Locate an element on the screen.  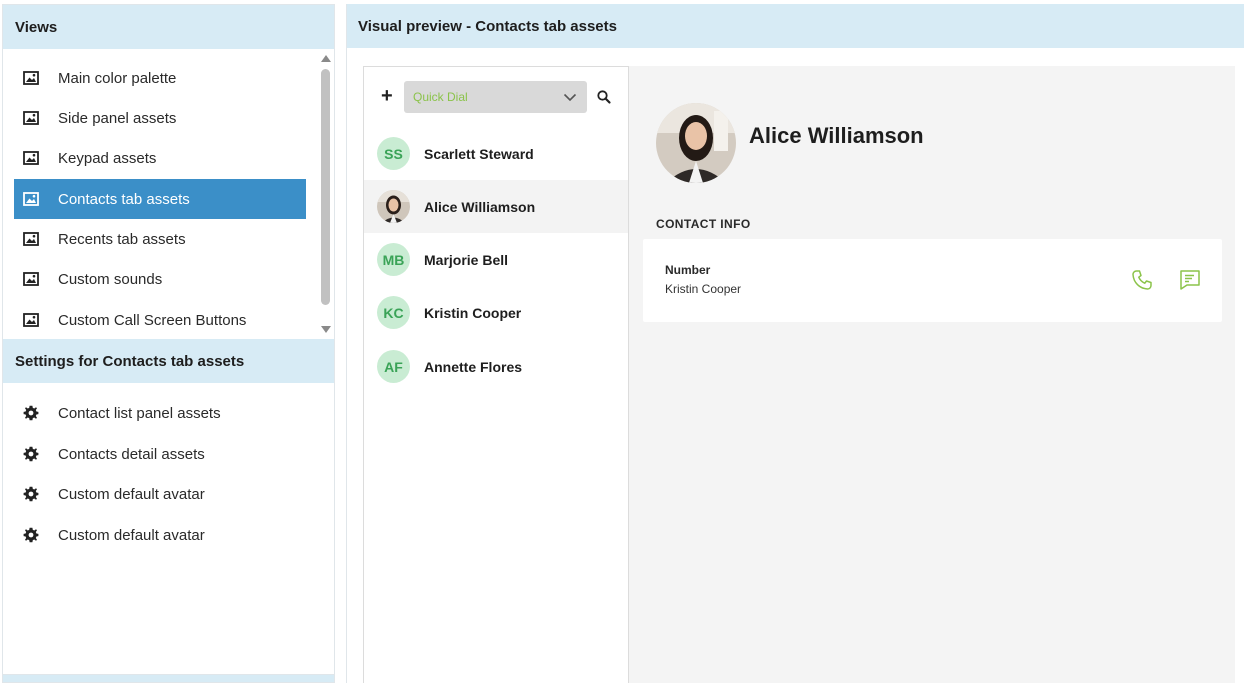
view-item-contacts-tab-assets: Contacts tab assets is located at coordinates (160, 199).